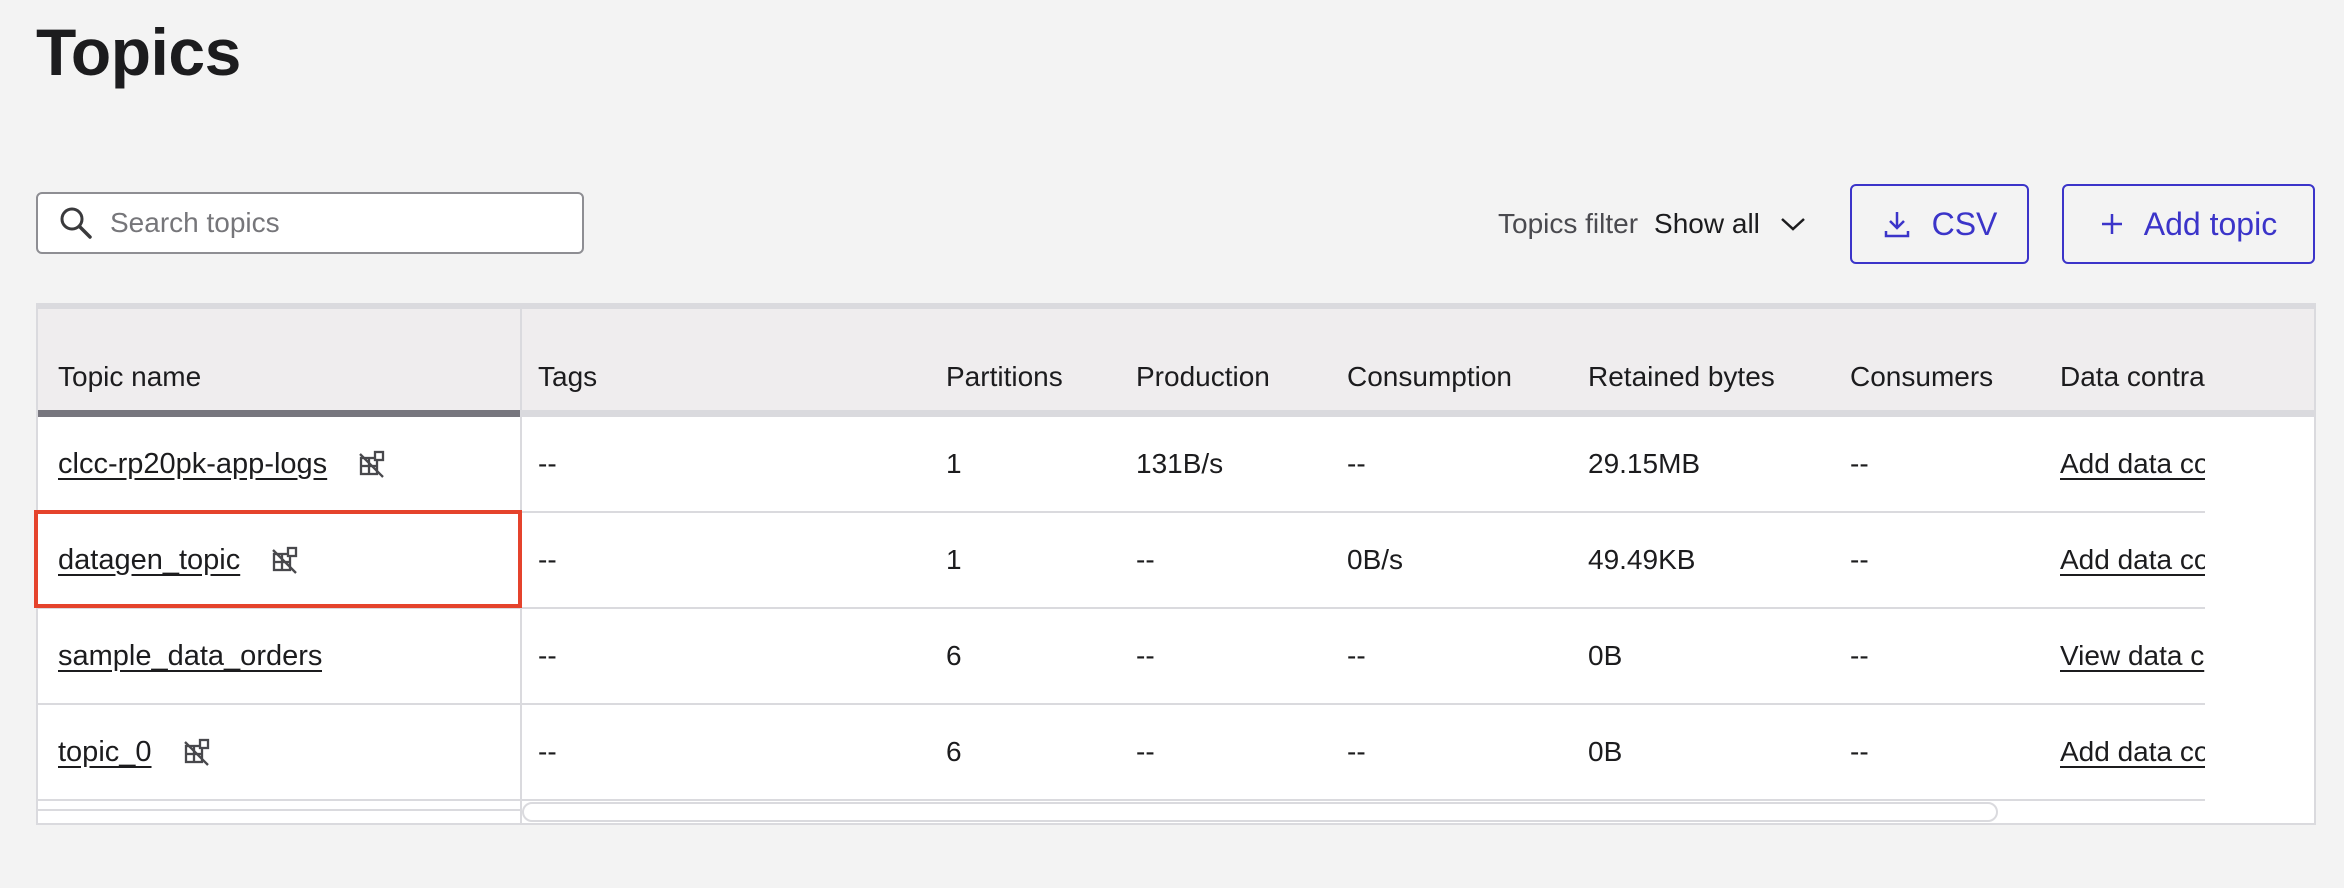  I want to click on column-header-topic-name: Topic name, so click(129, 377).